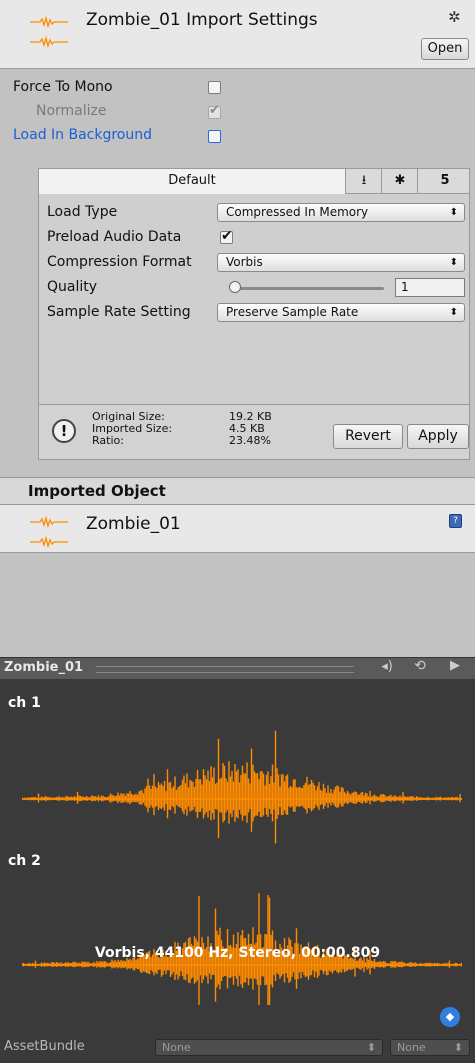  What do you see at coordinates (225, 669) in the screenshot?
I see `preview-drag-bar` at bounding box center [225, 669].